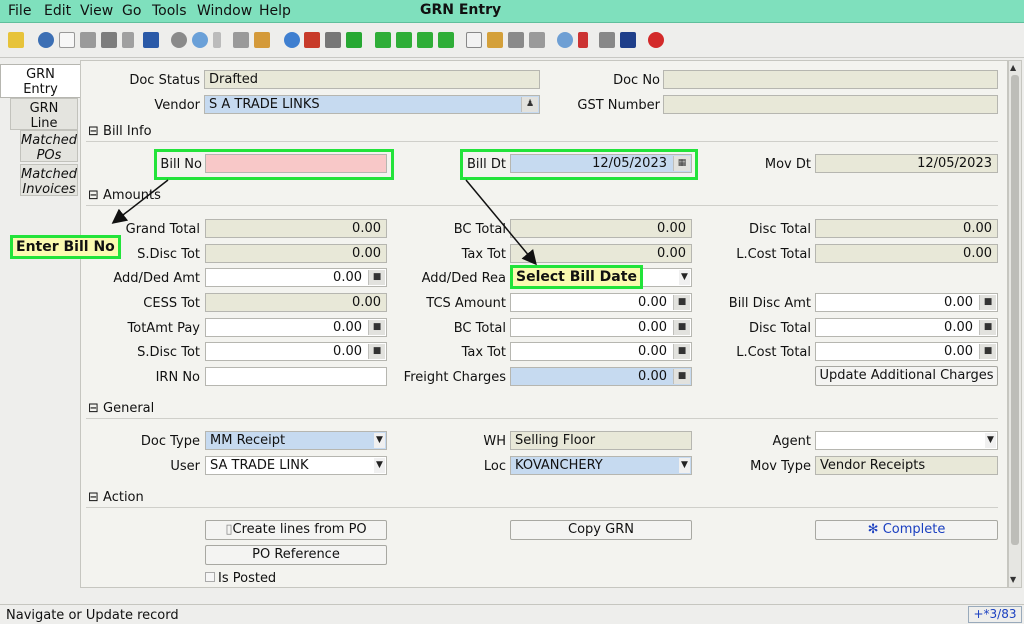  Describe the element at coordinates (601, 351) in the screenshot. I see `tax-tot-2-input: 0.00 ■` at that location.